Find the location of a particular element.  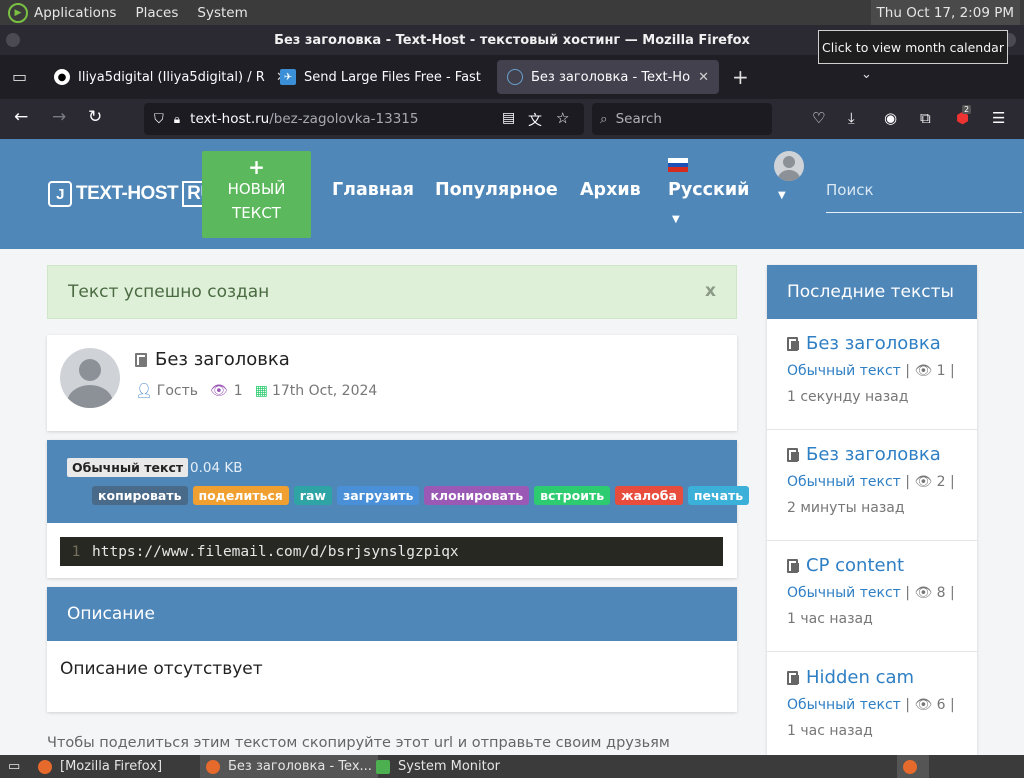

recent-item-views: 2 is located at coordinates (941, 482).